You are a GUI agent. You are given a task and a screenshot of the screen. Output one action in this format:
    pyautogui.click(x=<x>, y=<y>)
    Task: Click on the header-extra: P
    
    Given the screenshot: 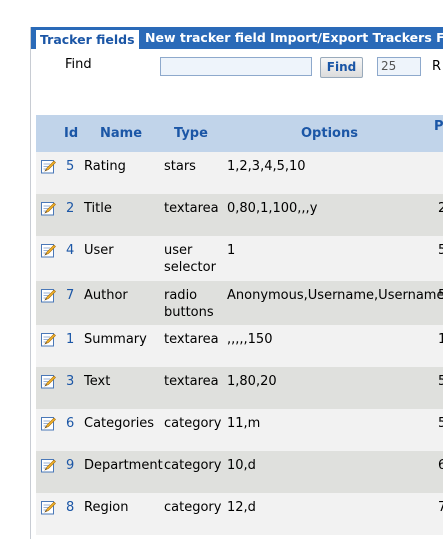 What is the action you would take?
    pyautogui.click(x=438, y=126)
    